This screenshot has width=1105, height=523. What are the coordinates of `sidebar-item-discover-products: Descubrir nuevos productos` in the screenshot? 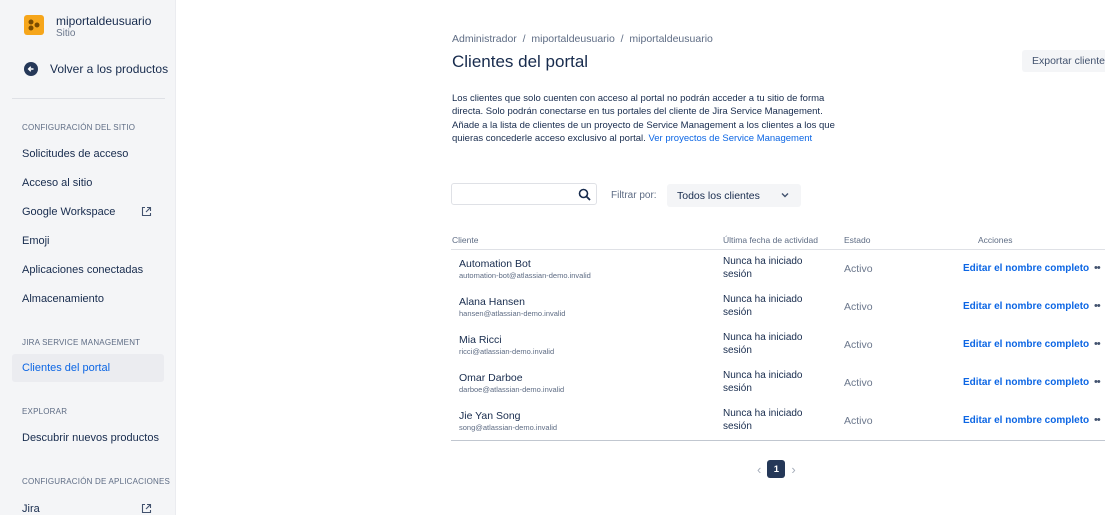 It's located at (88, 438).